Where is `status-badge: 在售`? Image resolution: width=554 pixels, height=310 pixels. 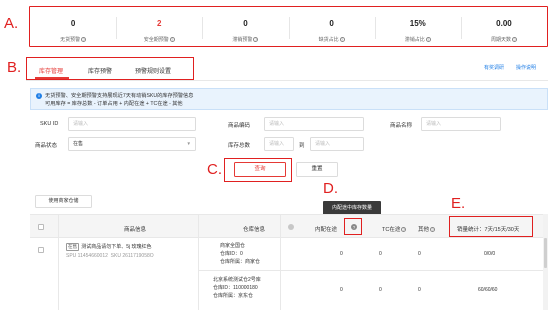
status-badge: 在售 is located at coordinates (73, 247).